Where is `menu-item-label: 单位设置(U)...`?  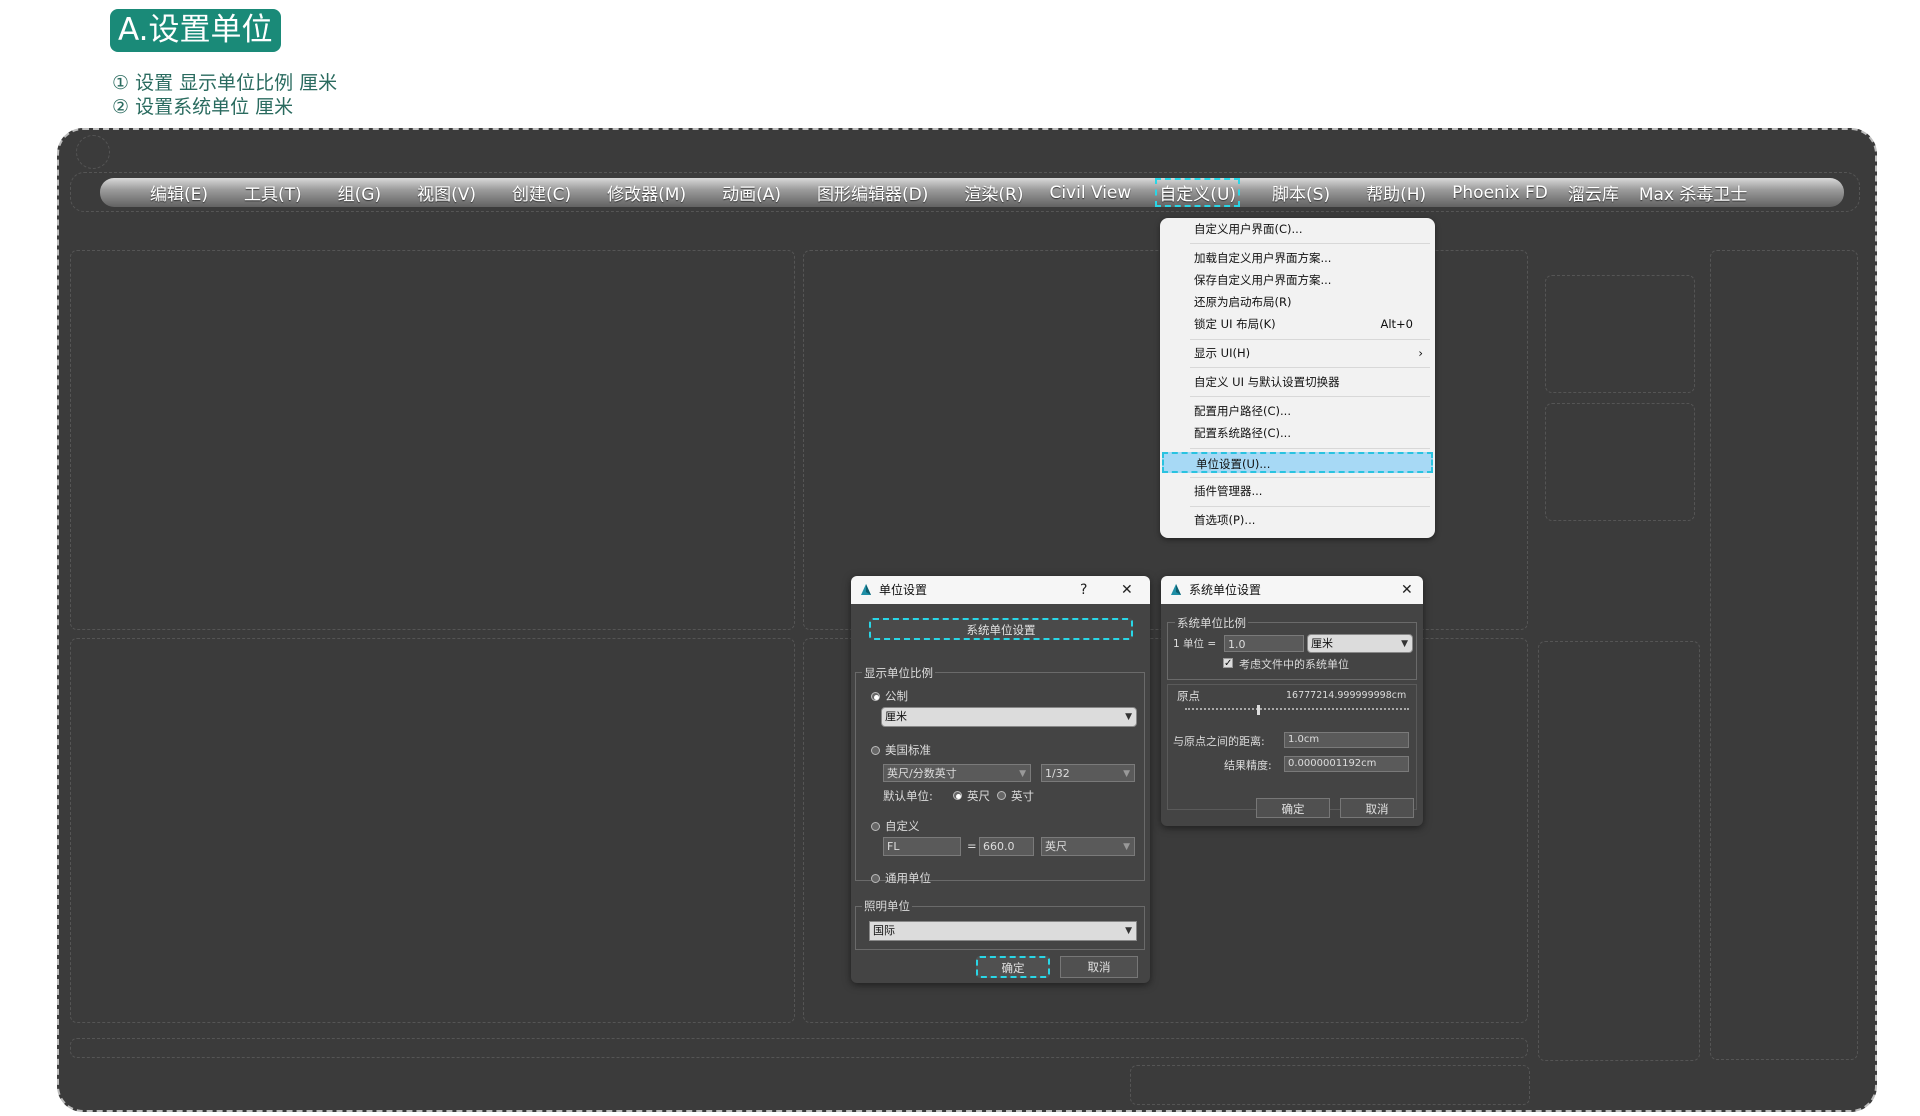
menu-item-label: 单位设置(U)... is located at coordinates (1233, 464).